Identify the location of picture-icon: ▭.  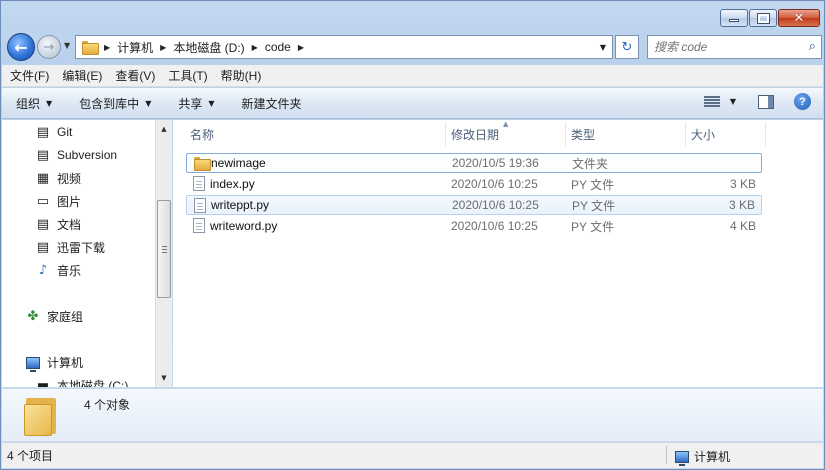
(43, 201).